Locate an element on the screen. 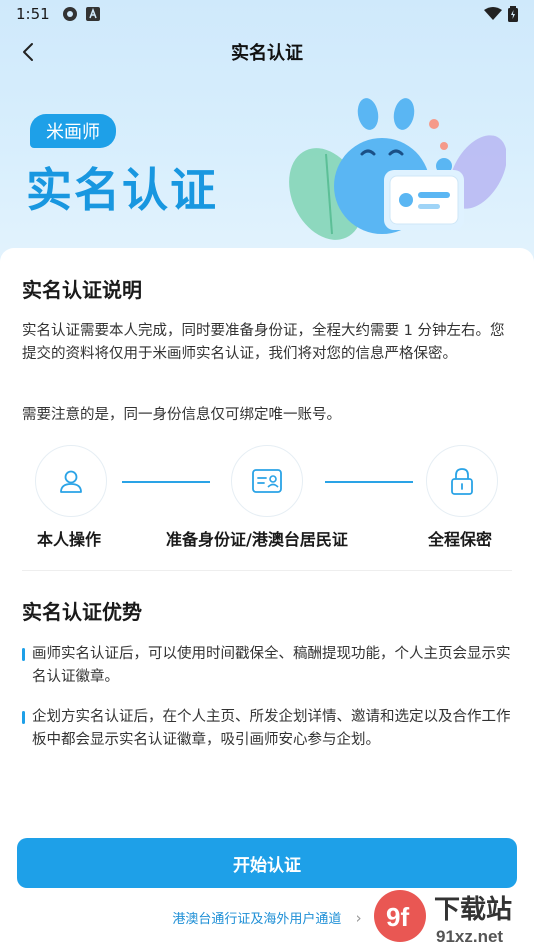  steps-row: 本人操作 准备身份证/港澳台居民证 全程保密 is located at coordinates (267, 495).